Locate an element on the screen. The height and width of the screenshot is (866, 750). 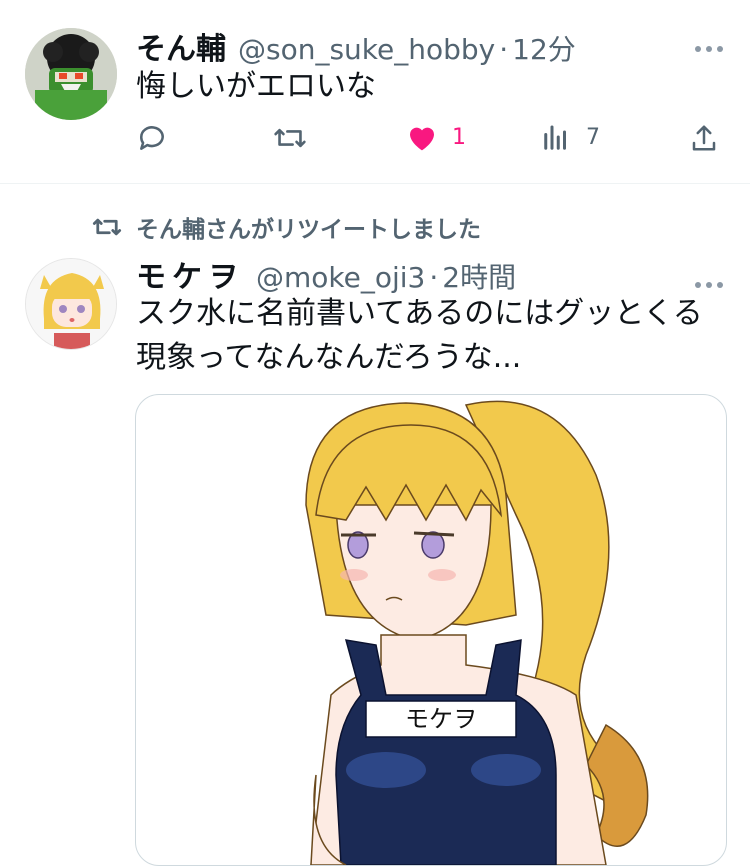
like-count: 1 is located at coordinates (459, 137).